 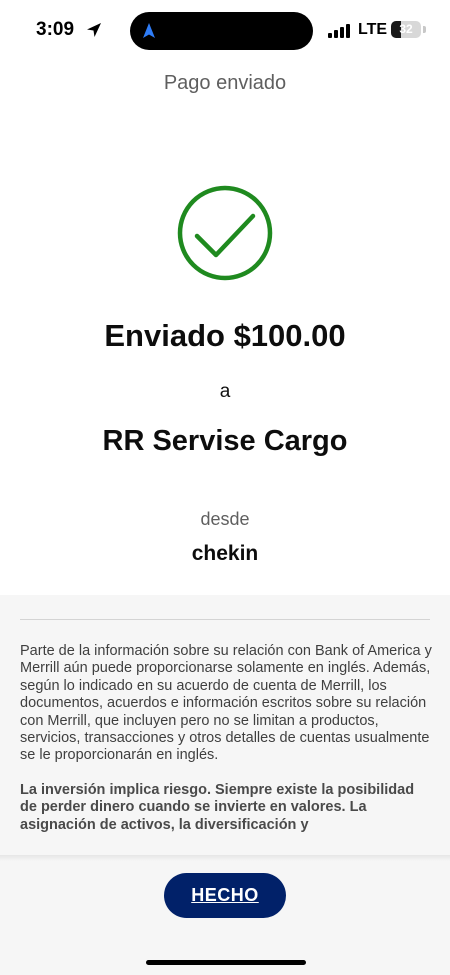 I want to click on sent-amount: Enviado $100.00, so click(x=225, y=335).